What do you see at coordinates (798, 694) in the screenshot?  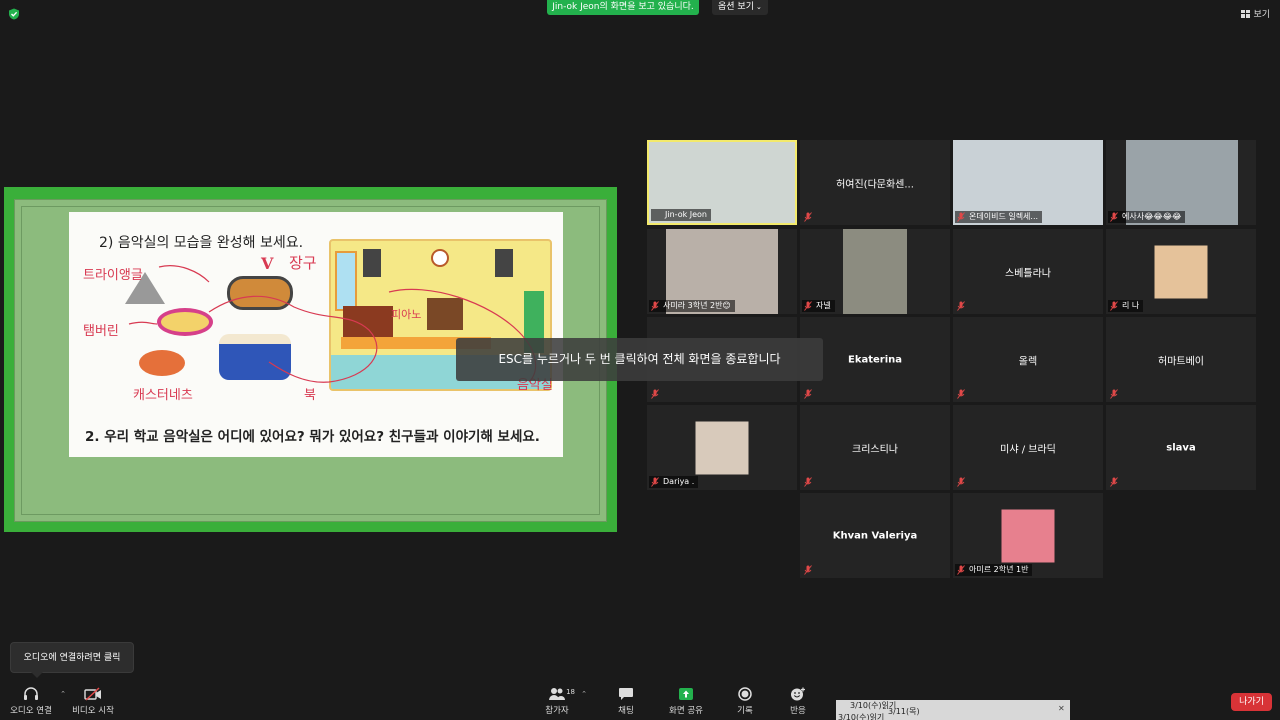 I see `smiley-plus-icon` at bounding box center [798, 694].